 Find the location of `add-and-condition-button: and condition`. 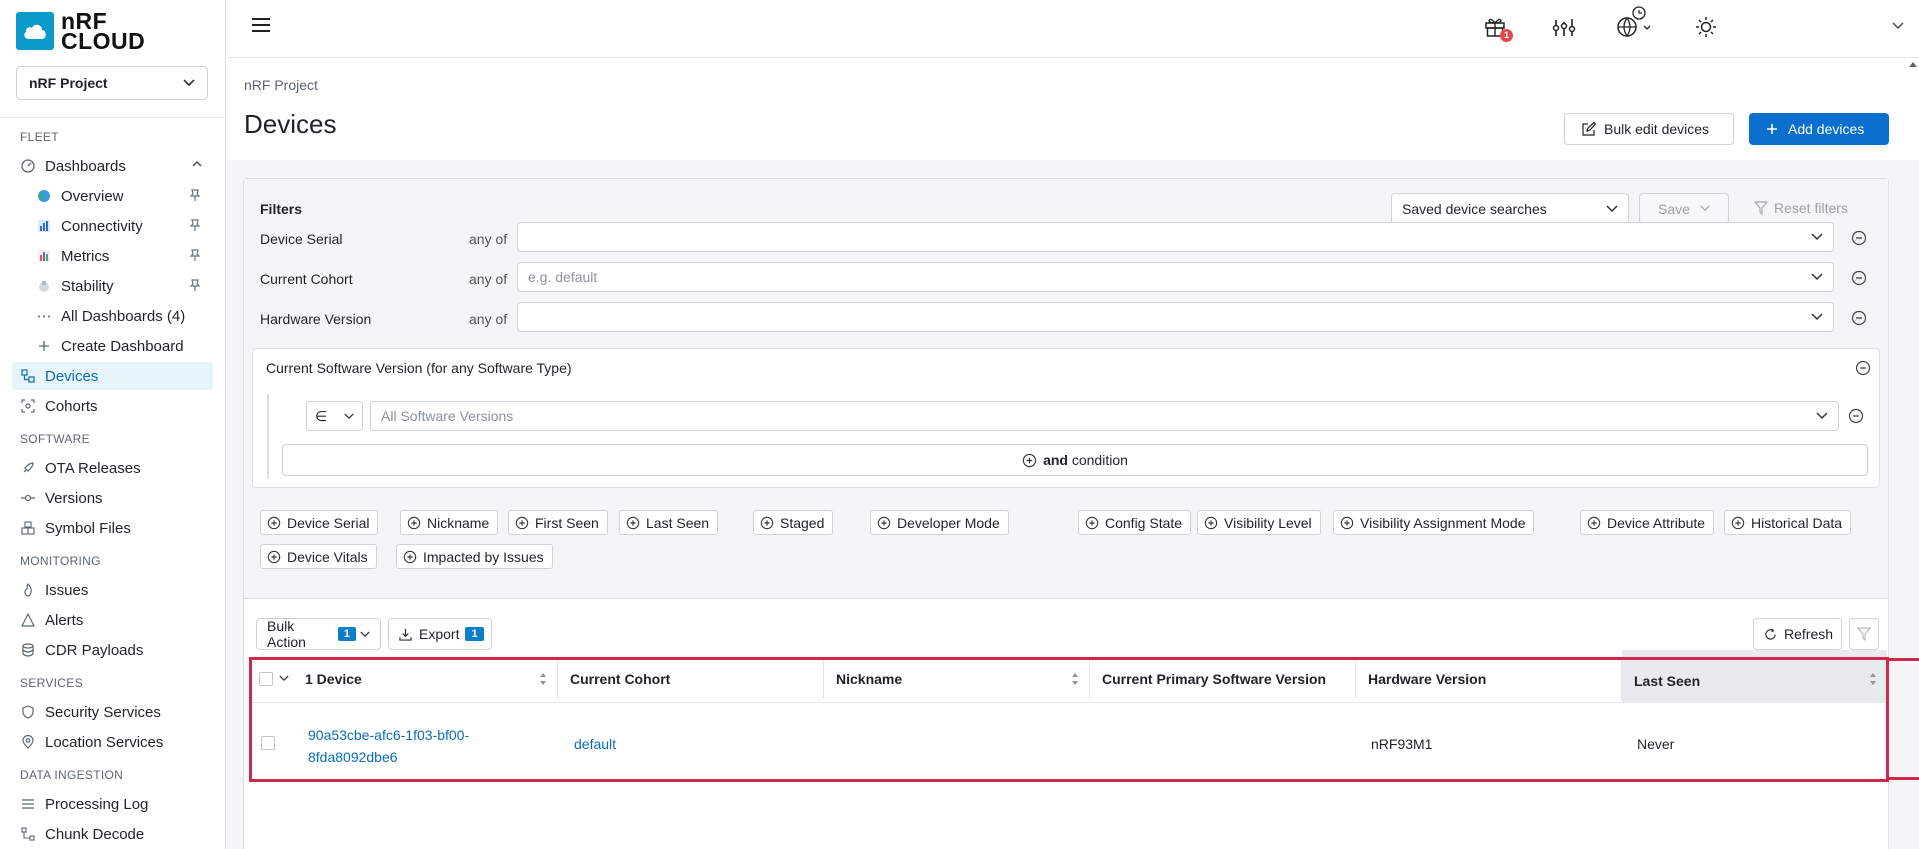

add-and-condition-button: and condition is located at coordinates (1075, 460).